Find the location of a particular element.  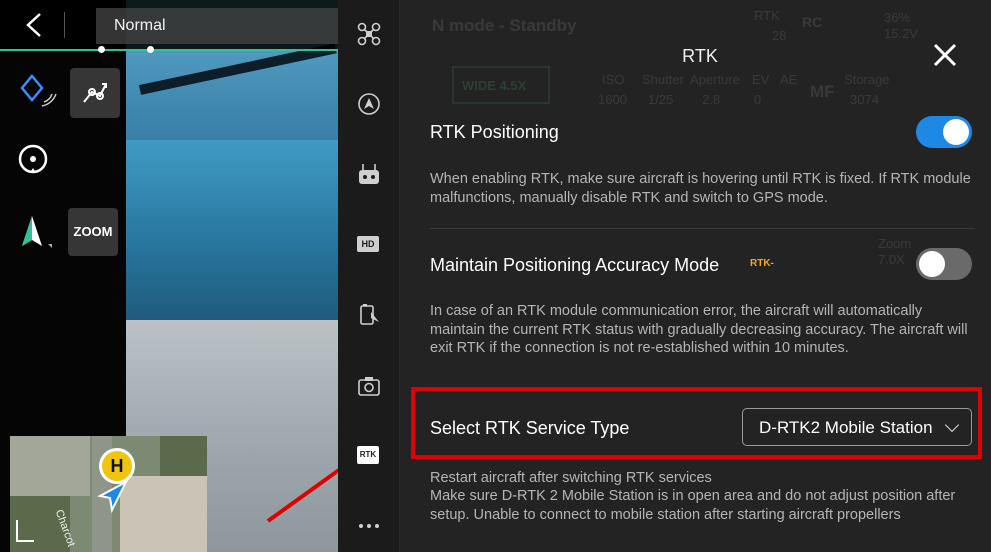

rtk-positioning-label: RTK Positioning is located at coordinates (494, 132).